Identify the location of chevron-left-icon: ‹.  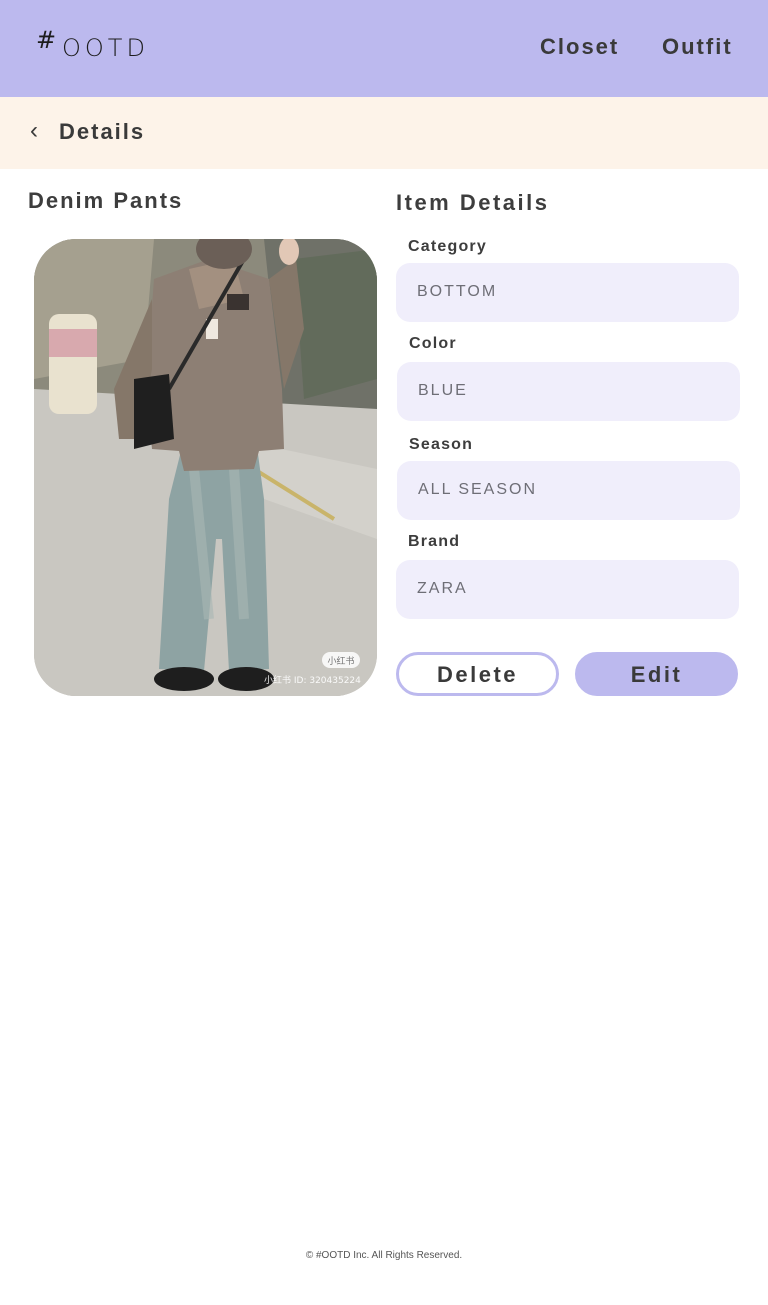
(34, 131).